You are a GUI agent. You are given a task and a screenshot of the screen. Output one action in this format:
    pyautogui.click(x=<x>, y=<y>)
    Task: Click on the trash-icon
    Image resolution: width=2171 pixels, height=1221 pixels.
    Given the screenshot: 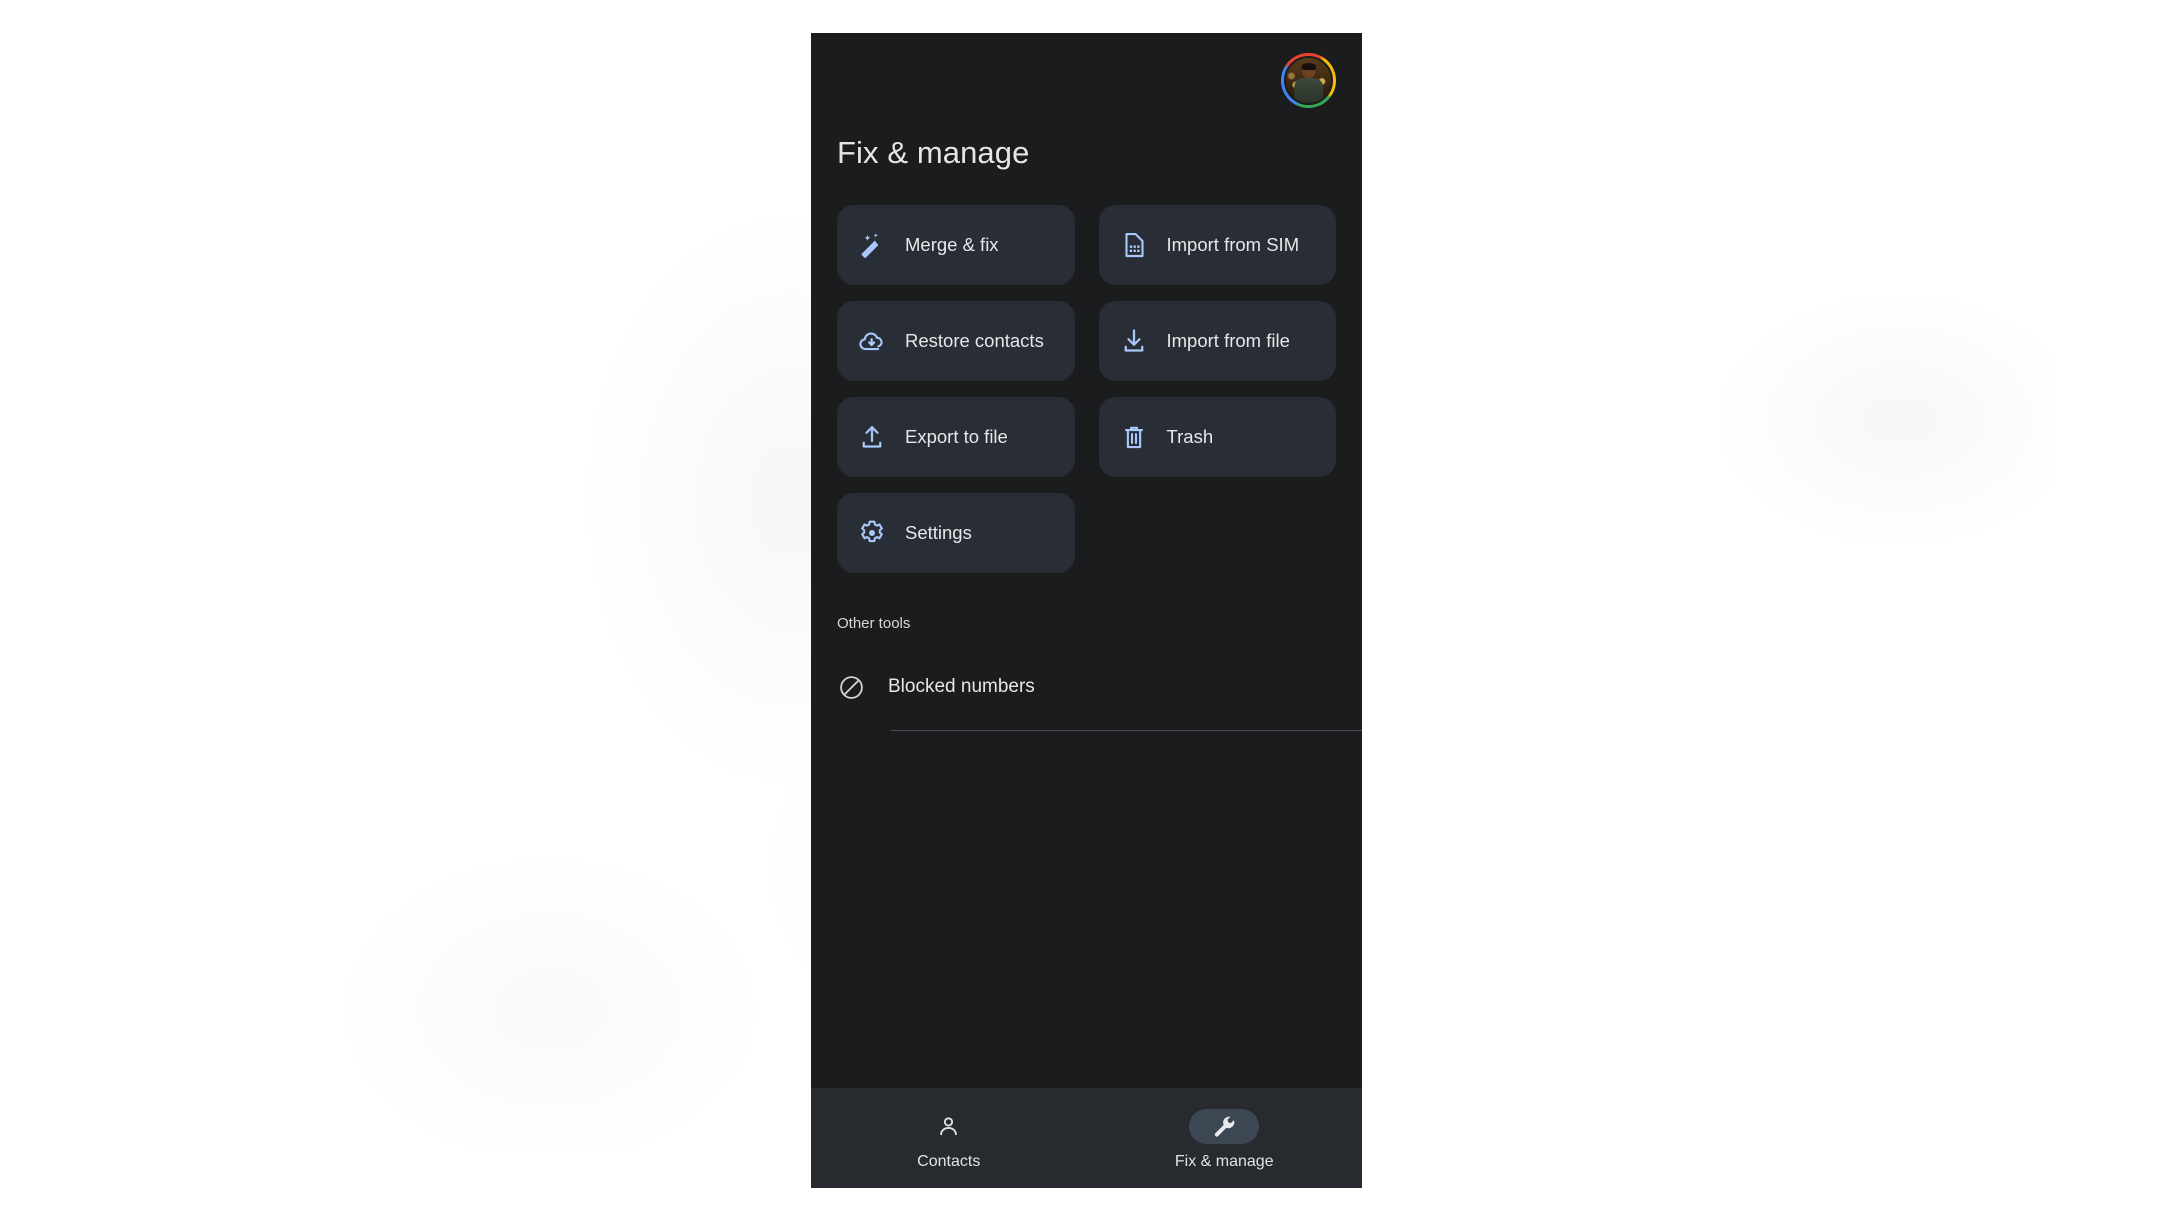 What is the action you would take?
    pyautogui.click(x=1134, y=437)
    